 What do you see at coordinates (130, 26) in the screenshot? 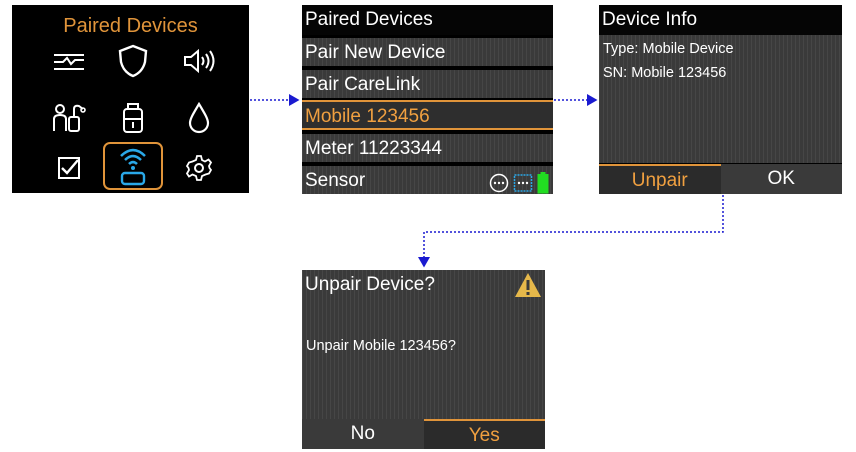
I see `main-menu-title: Paired Devices` at bounding box center [130, 26].